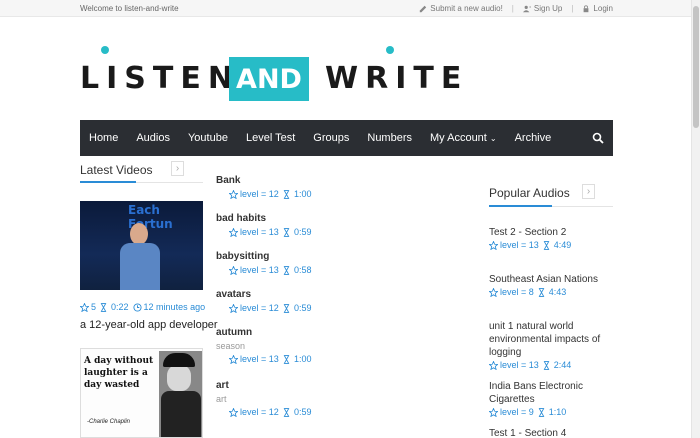 Image resolution: width=700 pixels, height=438 pixels. I want to click on nav-level-test: Level Test, so click(270, 138).